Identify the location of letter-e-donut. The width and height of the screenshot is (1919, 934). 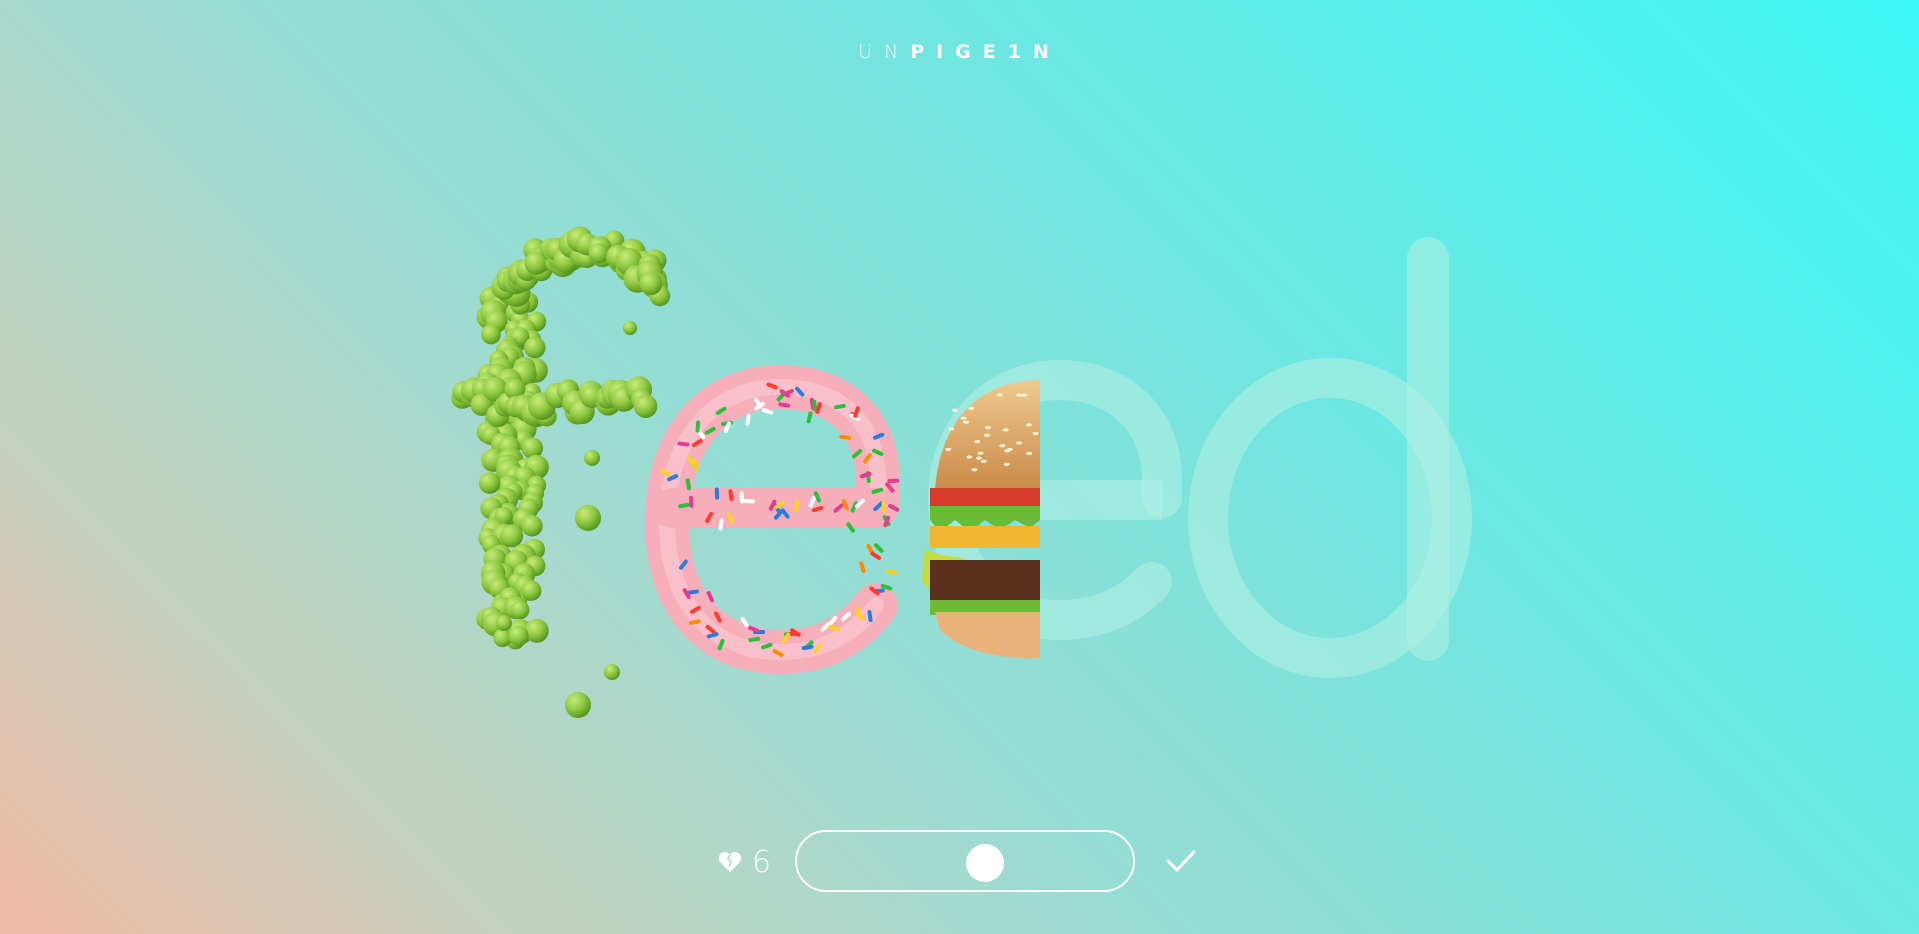
(772, 519).